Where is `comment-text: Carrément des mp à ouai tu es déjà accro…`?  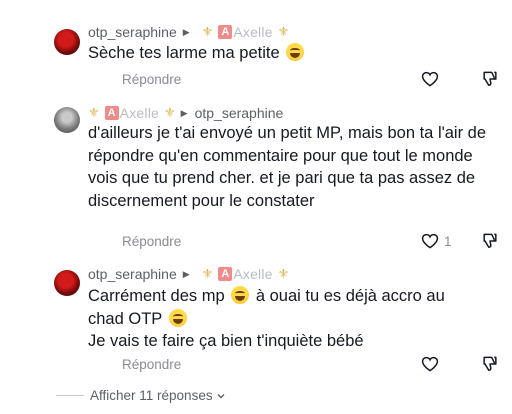 comment-text: Carrément des mp à ouai tu es déjà accro… is located at coordinates (266, 318).